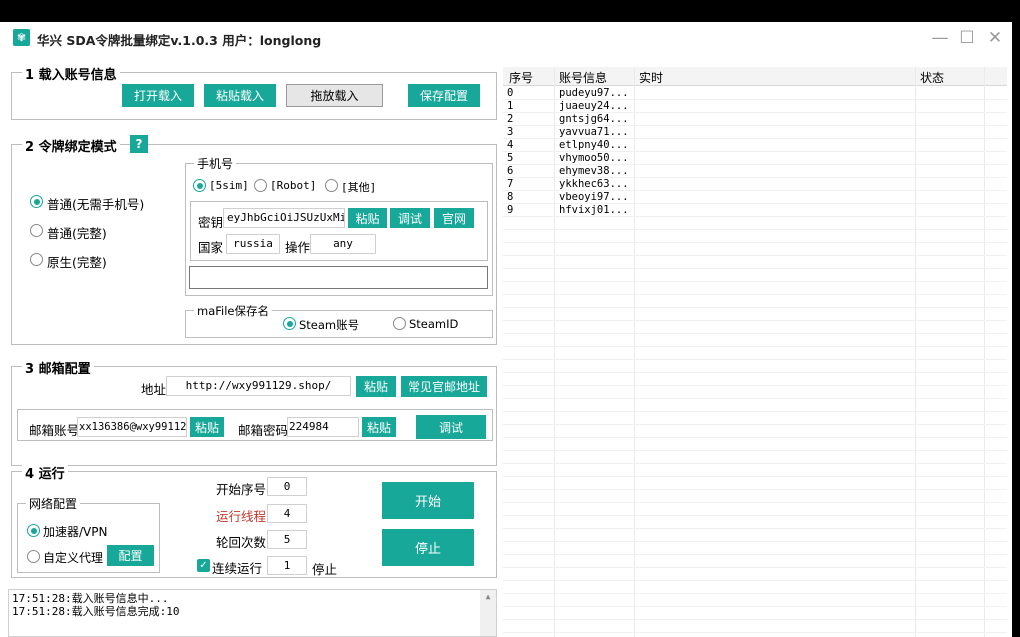 The image size is (1020, 637). I want to click on network-group-label: 网络配置, so click(53, 503).